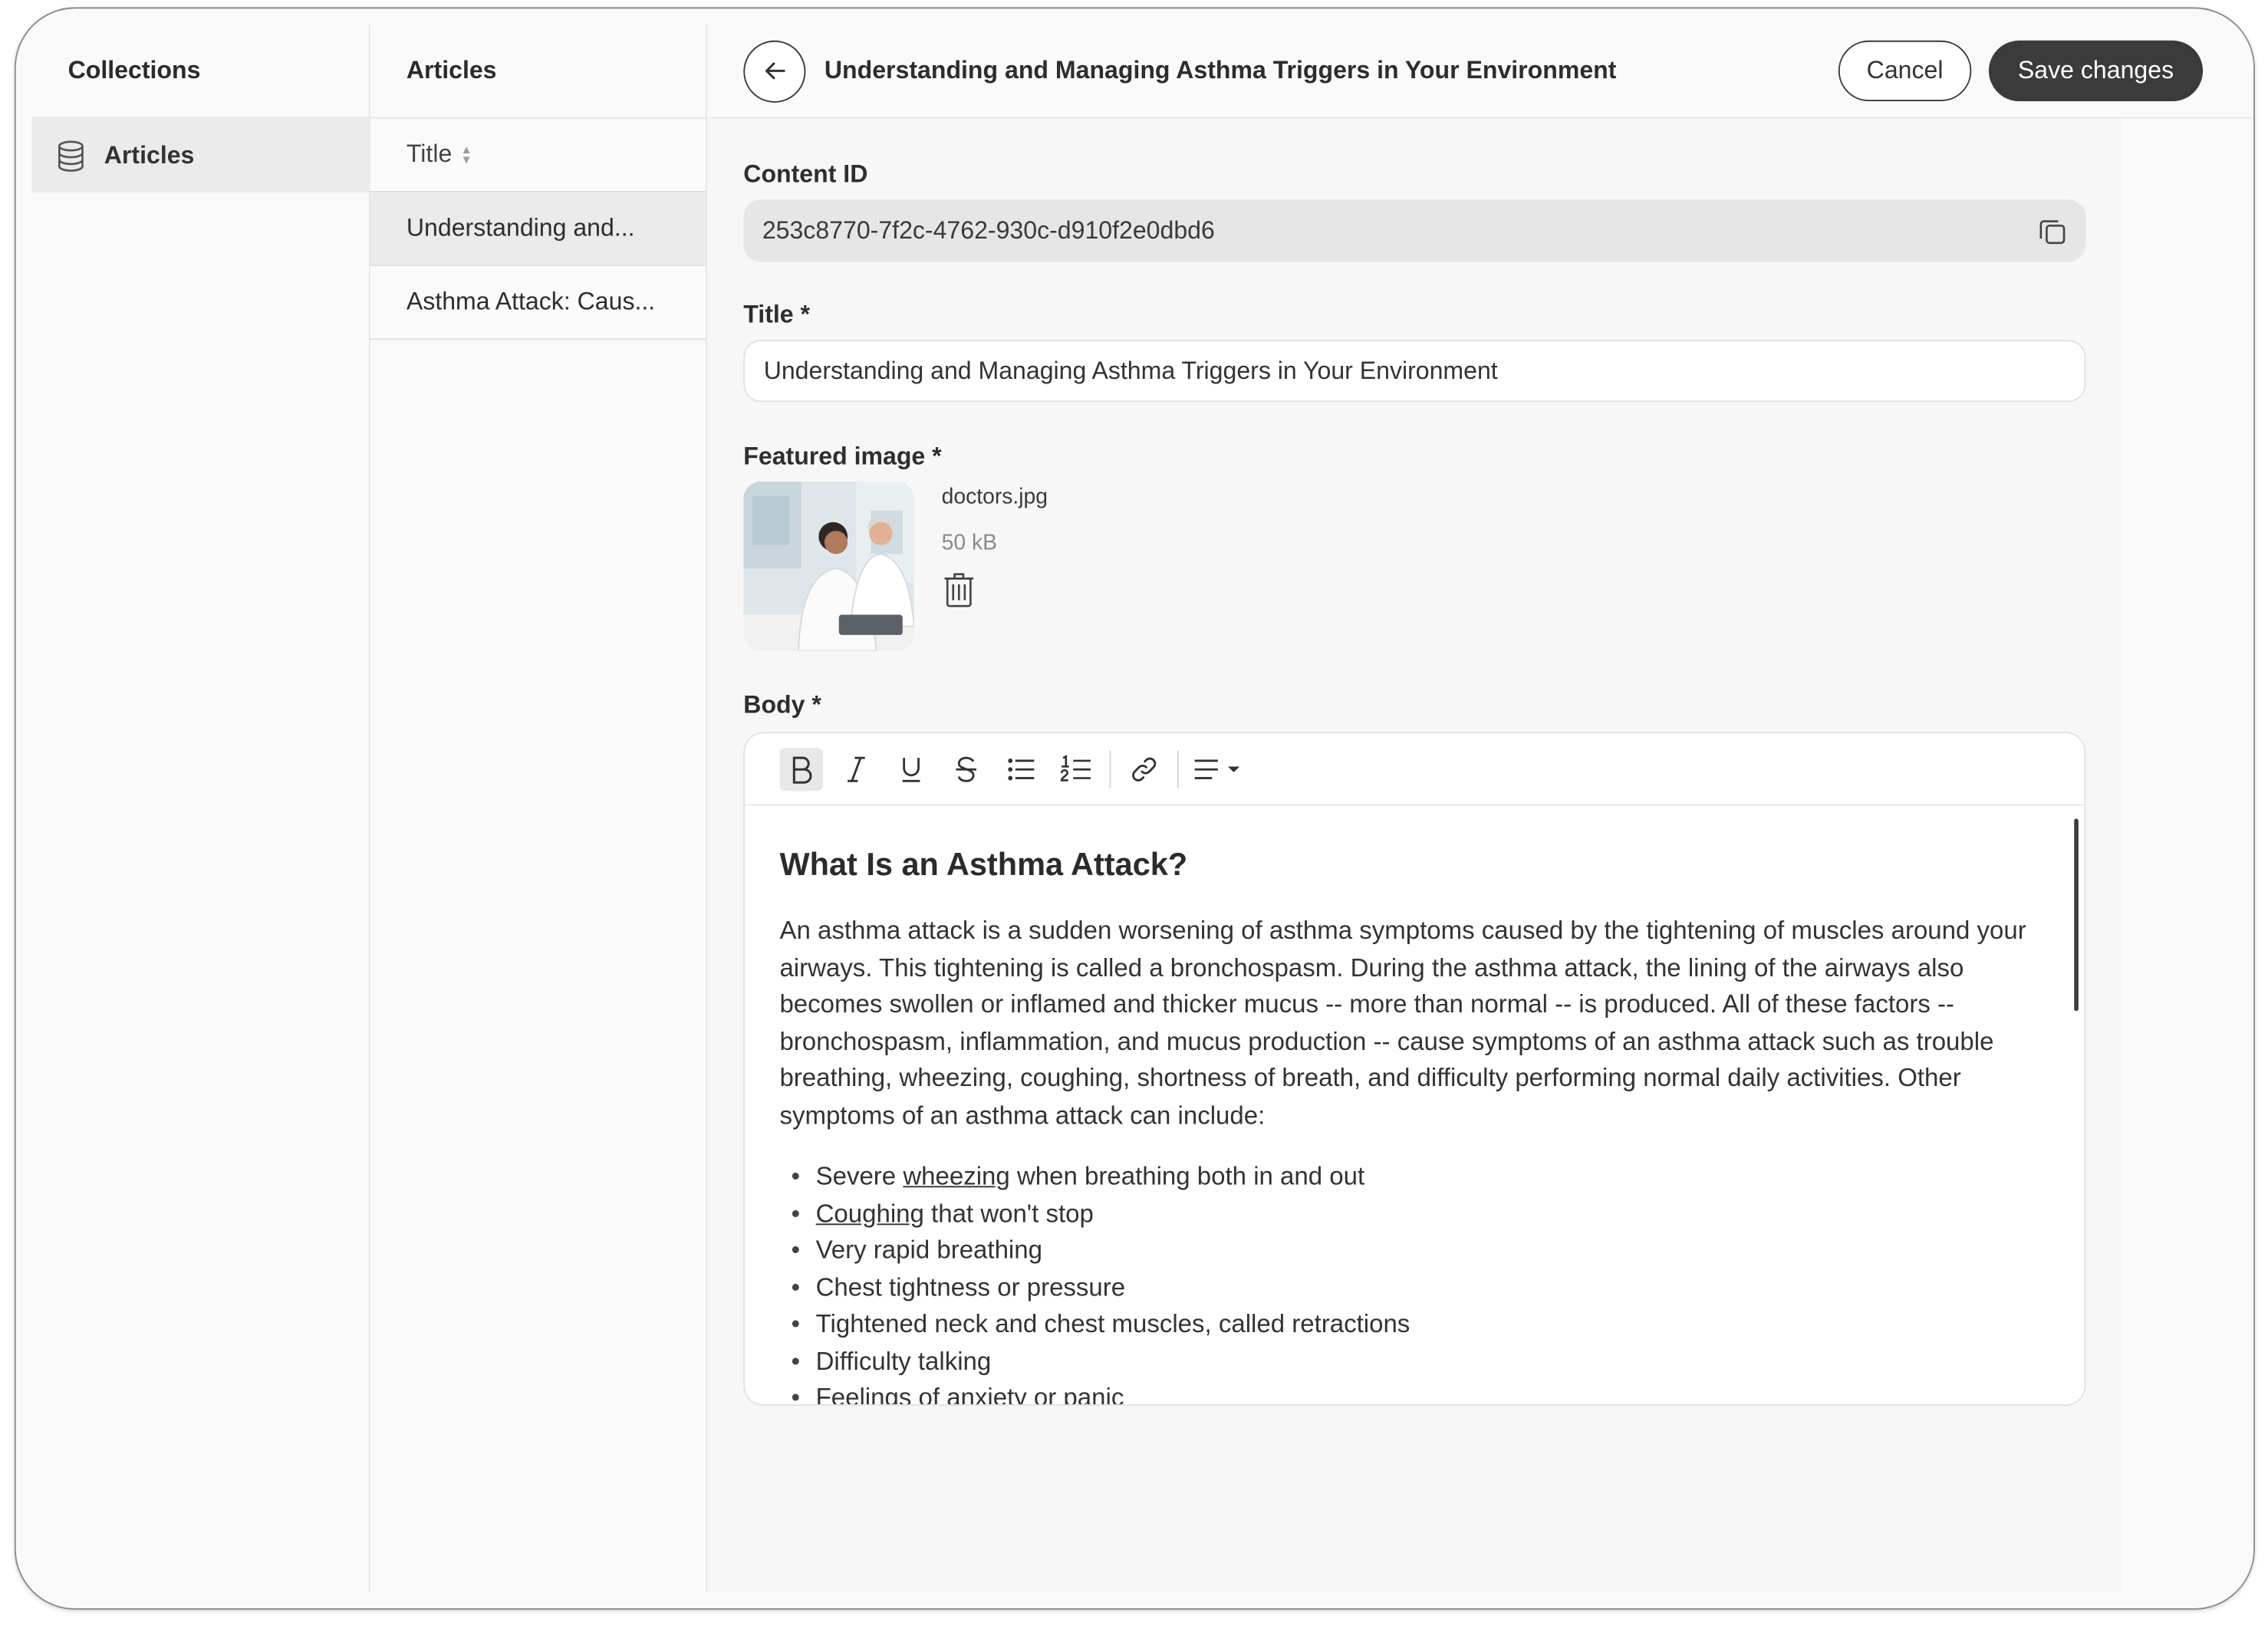 The width and height of the screenshot is (2268, 1629). Describe the element at coordinates (1414, 1214) in the screenshot. I see `list-item: Coughing that won't stop` at that location.